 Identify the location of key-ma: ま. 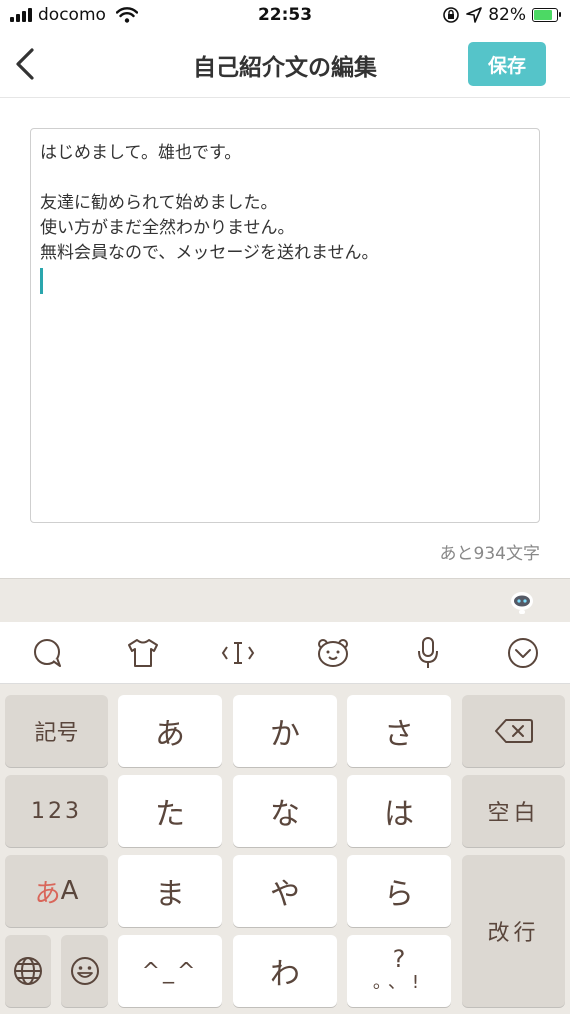
(170, 891).